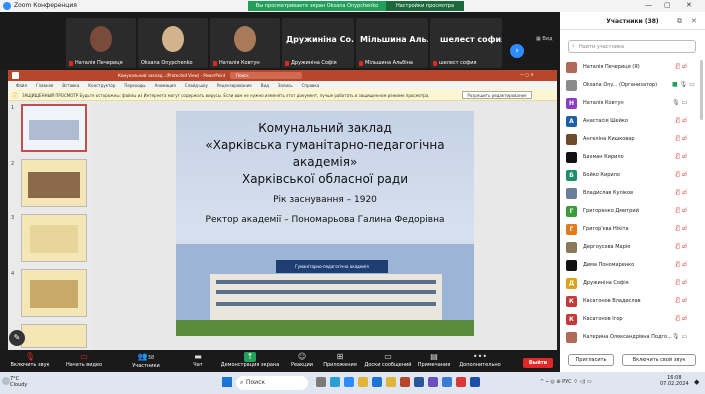 The width and height of the screenshot is (705, 394). I want to click on edge-icon, so click(335, 382).